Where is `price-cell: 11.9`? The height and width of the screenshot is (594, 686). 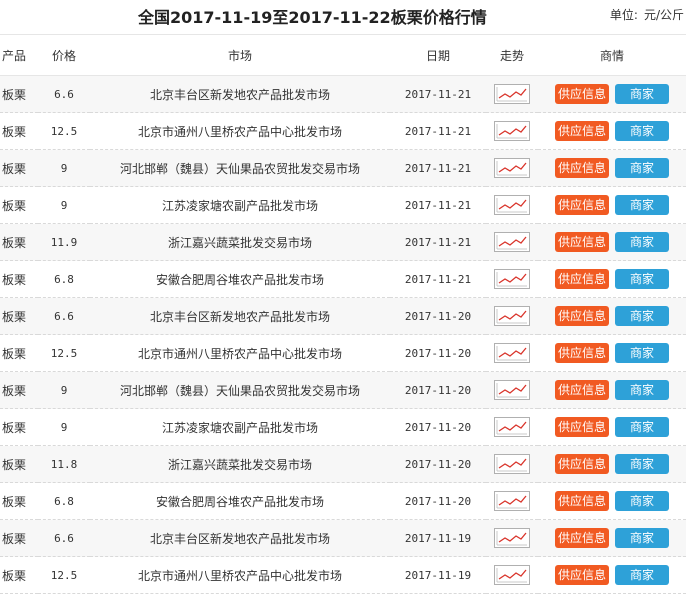
price-cell: 11.9 is located at coordinates (64, 242).